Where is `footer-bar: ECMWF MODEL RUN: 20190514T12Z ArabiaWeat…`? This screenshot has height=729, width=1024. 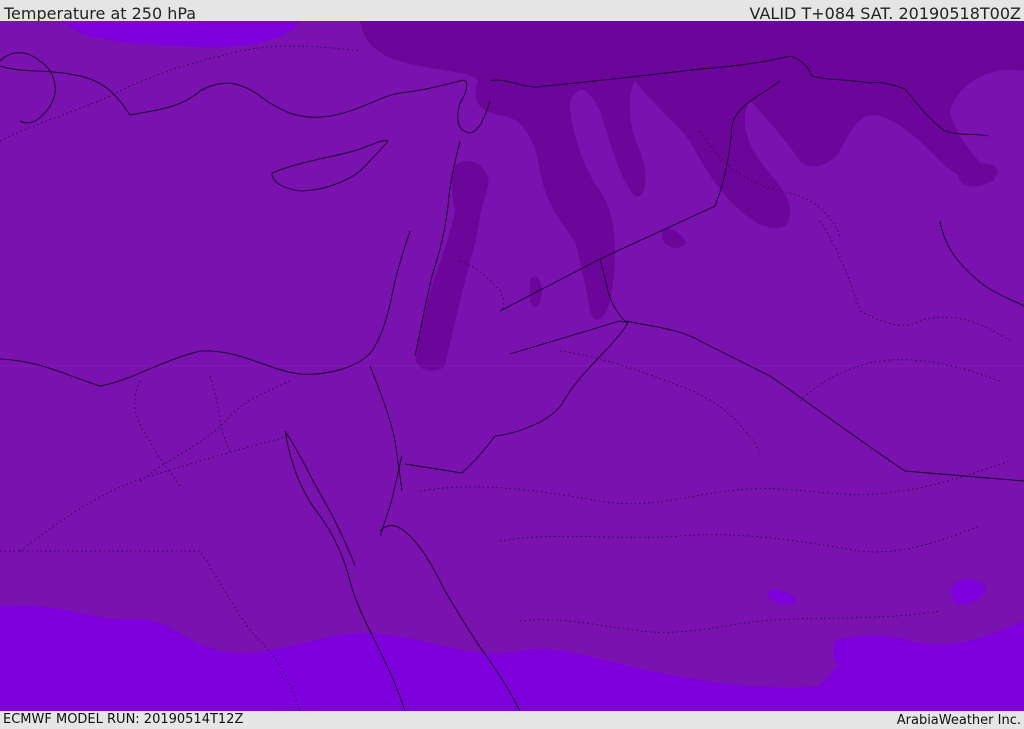
footer-bar: ECMWF MODEL RUN: 20190514T12Z ArabiaWeat… is located at coordinates (512, 720).